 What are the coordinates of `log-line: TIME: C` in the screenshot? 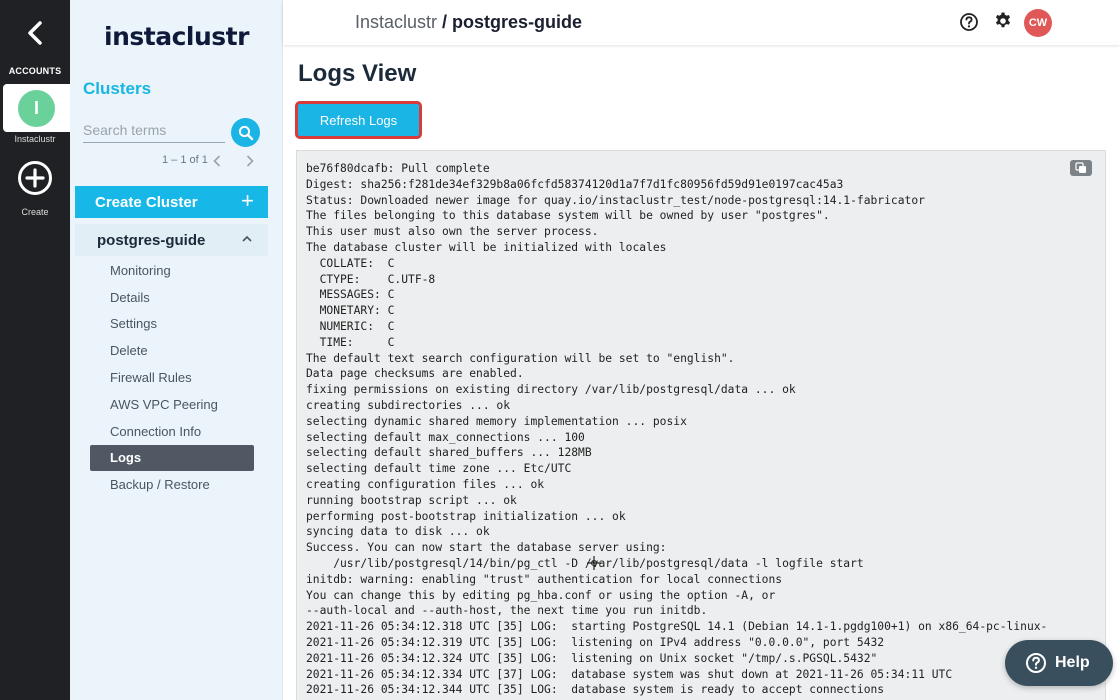 It's located at (350, 342).